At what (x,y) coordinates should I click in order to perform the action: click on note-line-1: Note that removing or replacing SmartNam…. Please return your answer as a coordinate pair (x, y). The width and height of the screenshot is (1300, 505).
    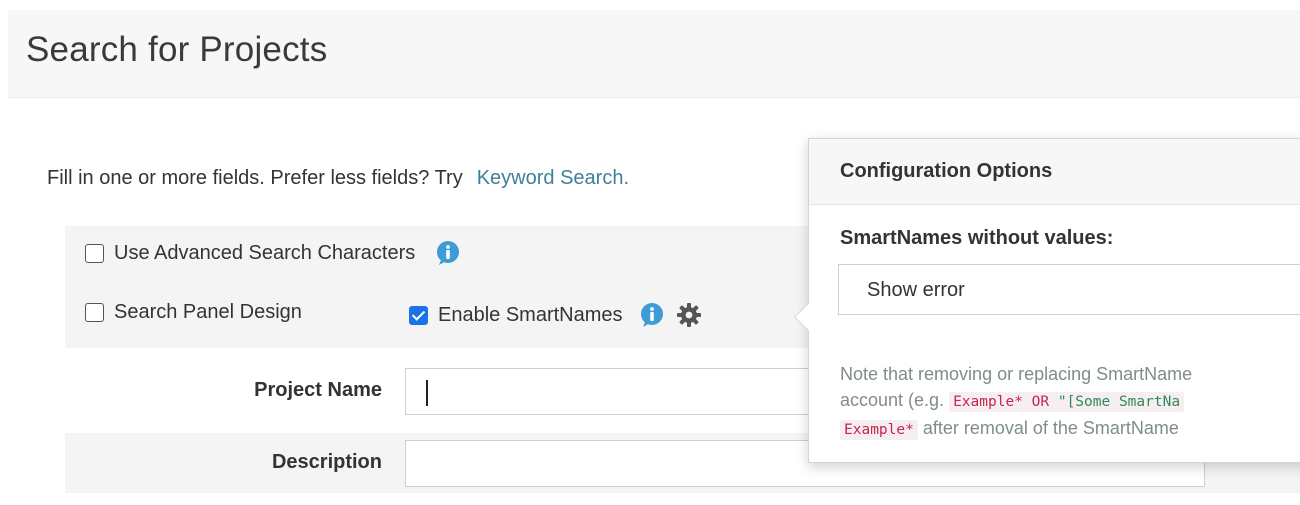
    Looking at the image, I should click on (1016, 374).